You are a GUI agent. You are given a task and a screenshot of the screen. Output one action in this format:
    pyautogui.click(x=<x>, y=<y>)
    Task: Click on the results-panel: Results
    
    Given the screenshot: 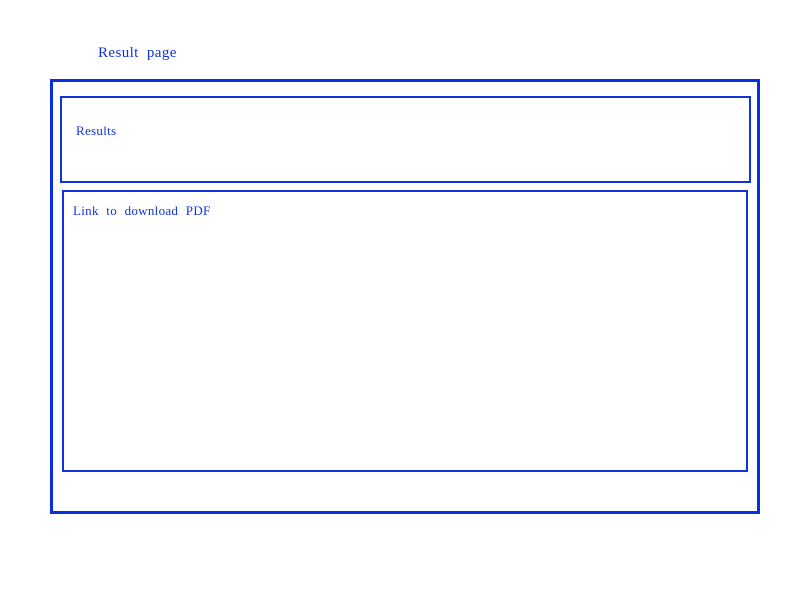 What is the action you would take?
    pyautogui.click(x=405, y=139)
    